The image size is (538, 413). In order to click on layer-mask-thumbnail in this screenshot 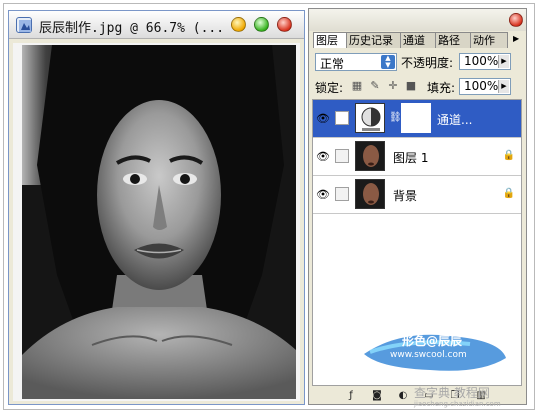, I will do `click(416, 118)`.